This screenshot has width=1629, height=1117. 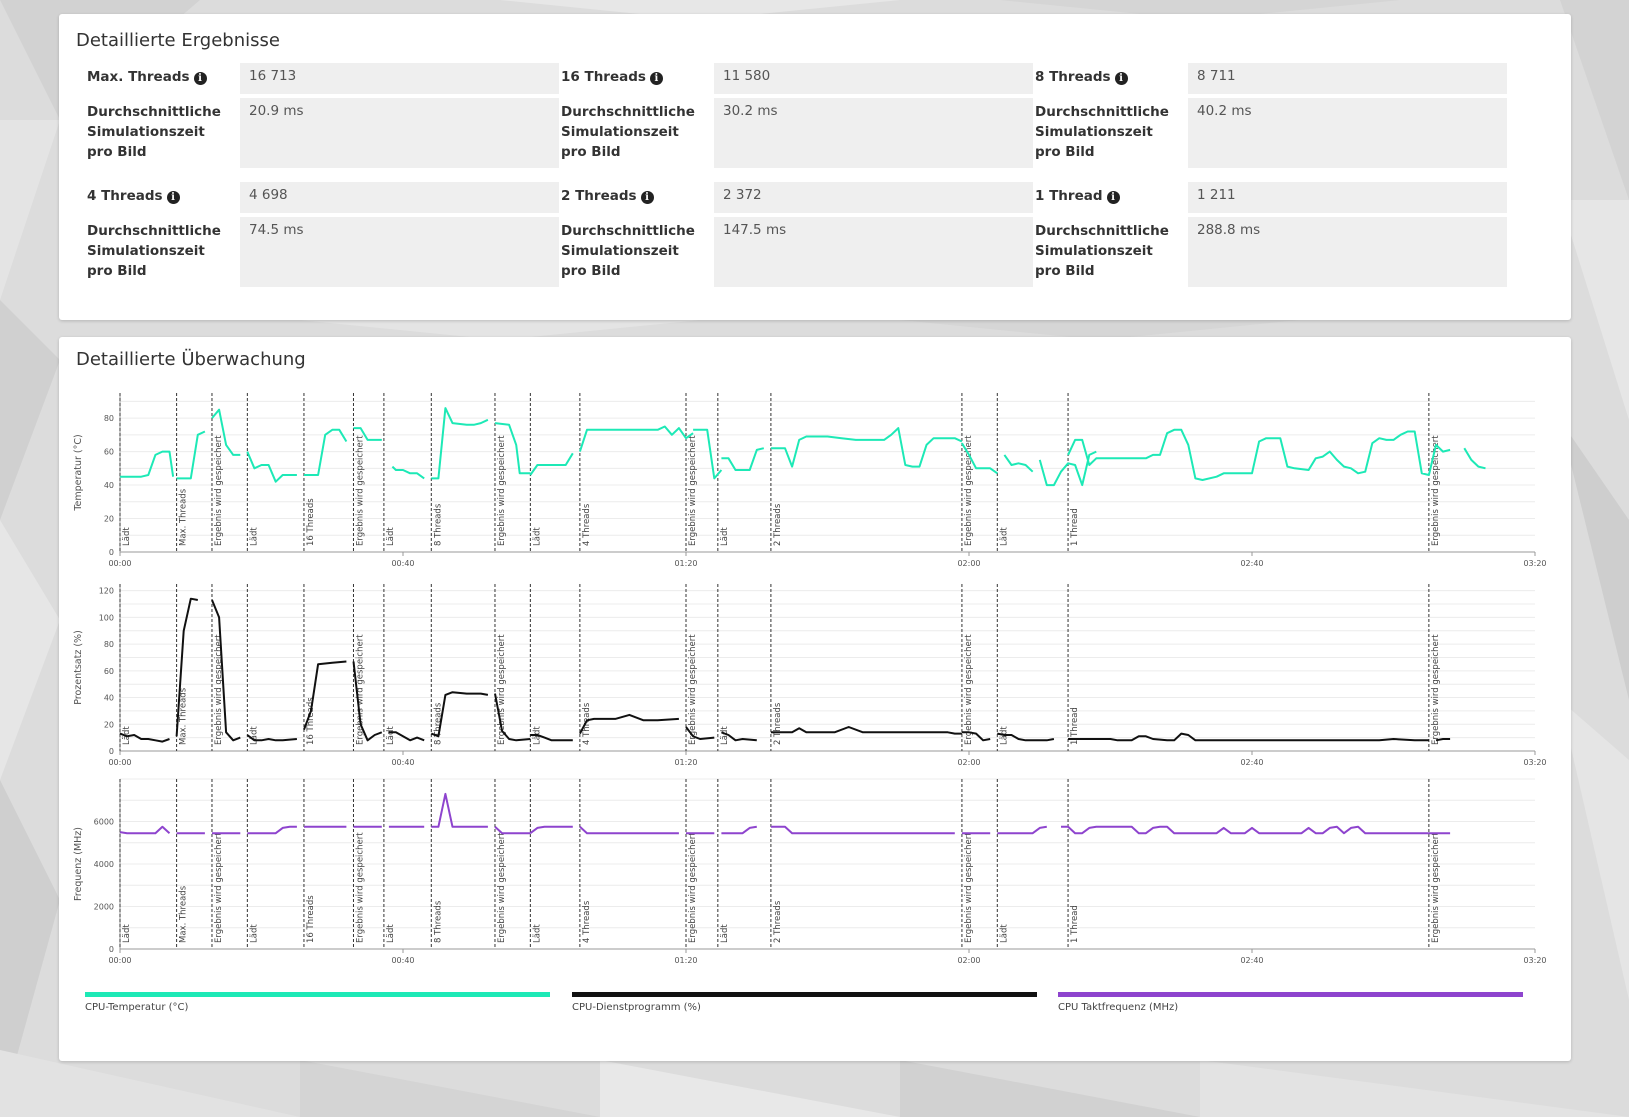 I want to click on legend-frequency: CPU Taktfrequenz (MHz), so click(x=1290, y=1002).